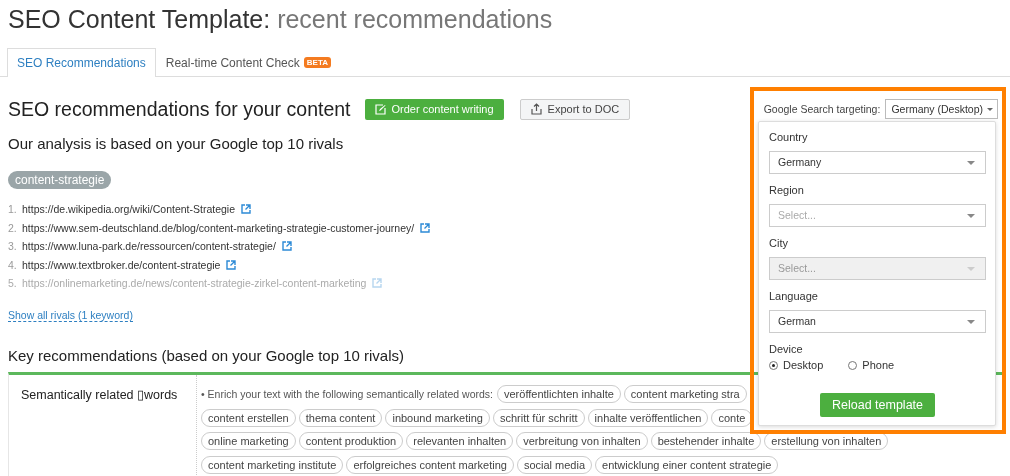  Describe the element at coordinates (415, 19) in the screenshot. I see `page-subtitle: recent recommendations` at that location.